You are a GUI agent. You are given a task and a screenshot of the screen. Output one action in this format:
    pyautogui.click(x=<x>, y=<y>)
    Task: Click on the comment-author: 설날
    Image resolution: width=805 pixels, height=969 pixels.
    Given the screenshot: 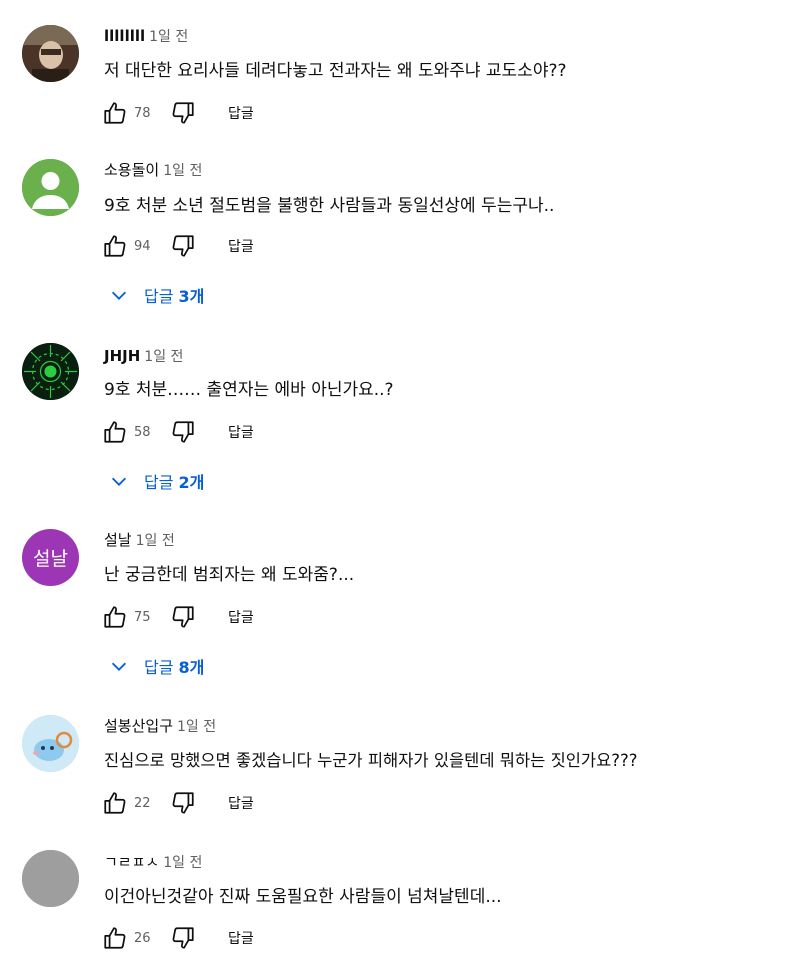 What is the action you would take?
    pyautogui.click(x=118, y=540)
    